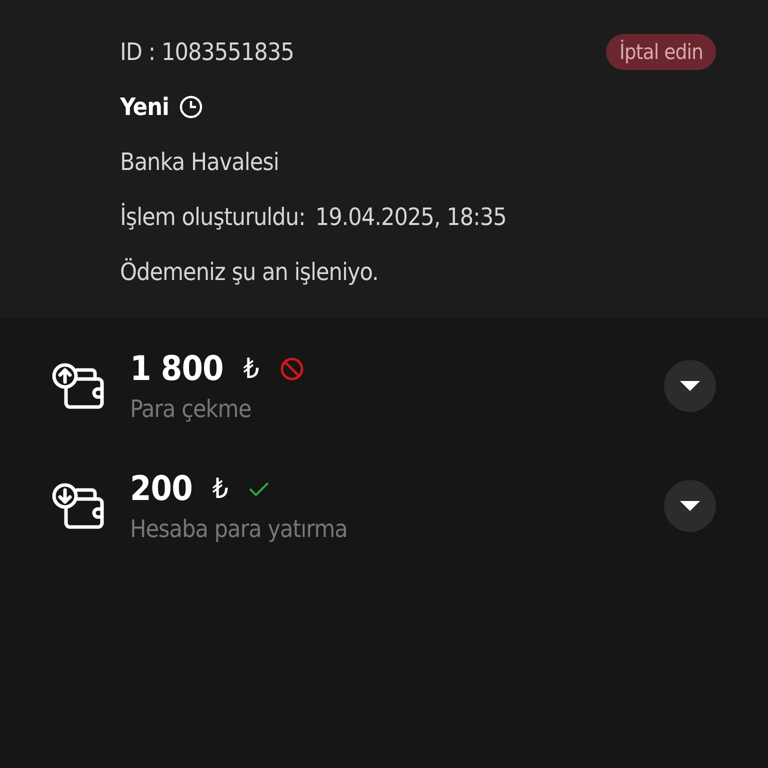 This screenshot has height=768, width=768. Describe the element at coordinates (190, 106) in the screenshot. I see `clock-icon` at that location.